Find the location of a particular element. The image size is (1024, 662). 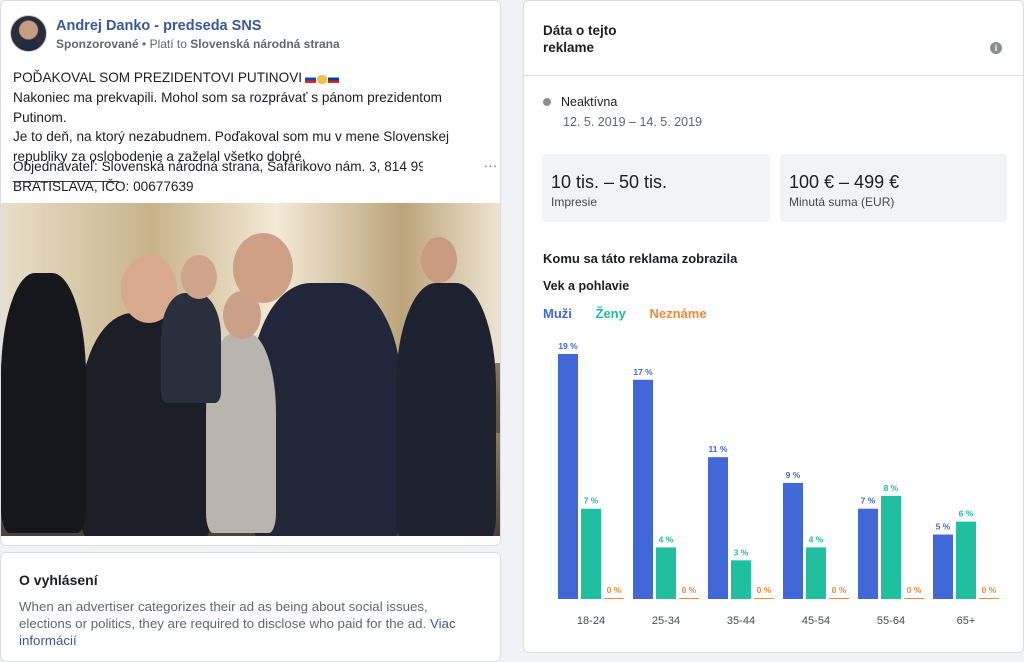

legend-women: Ženy is located at coordinates (611, 313).